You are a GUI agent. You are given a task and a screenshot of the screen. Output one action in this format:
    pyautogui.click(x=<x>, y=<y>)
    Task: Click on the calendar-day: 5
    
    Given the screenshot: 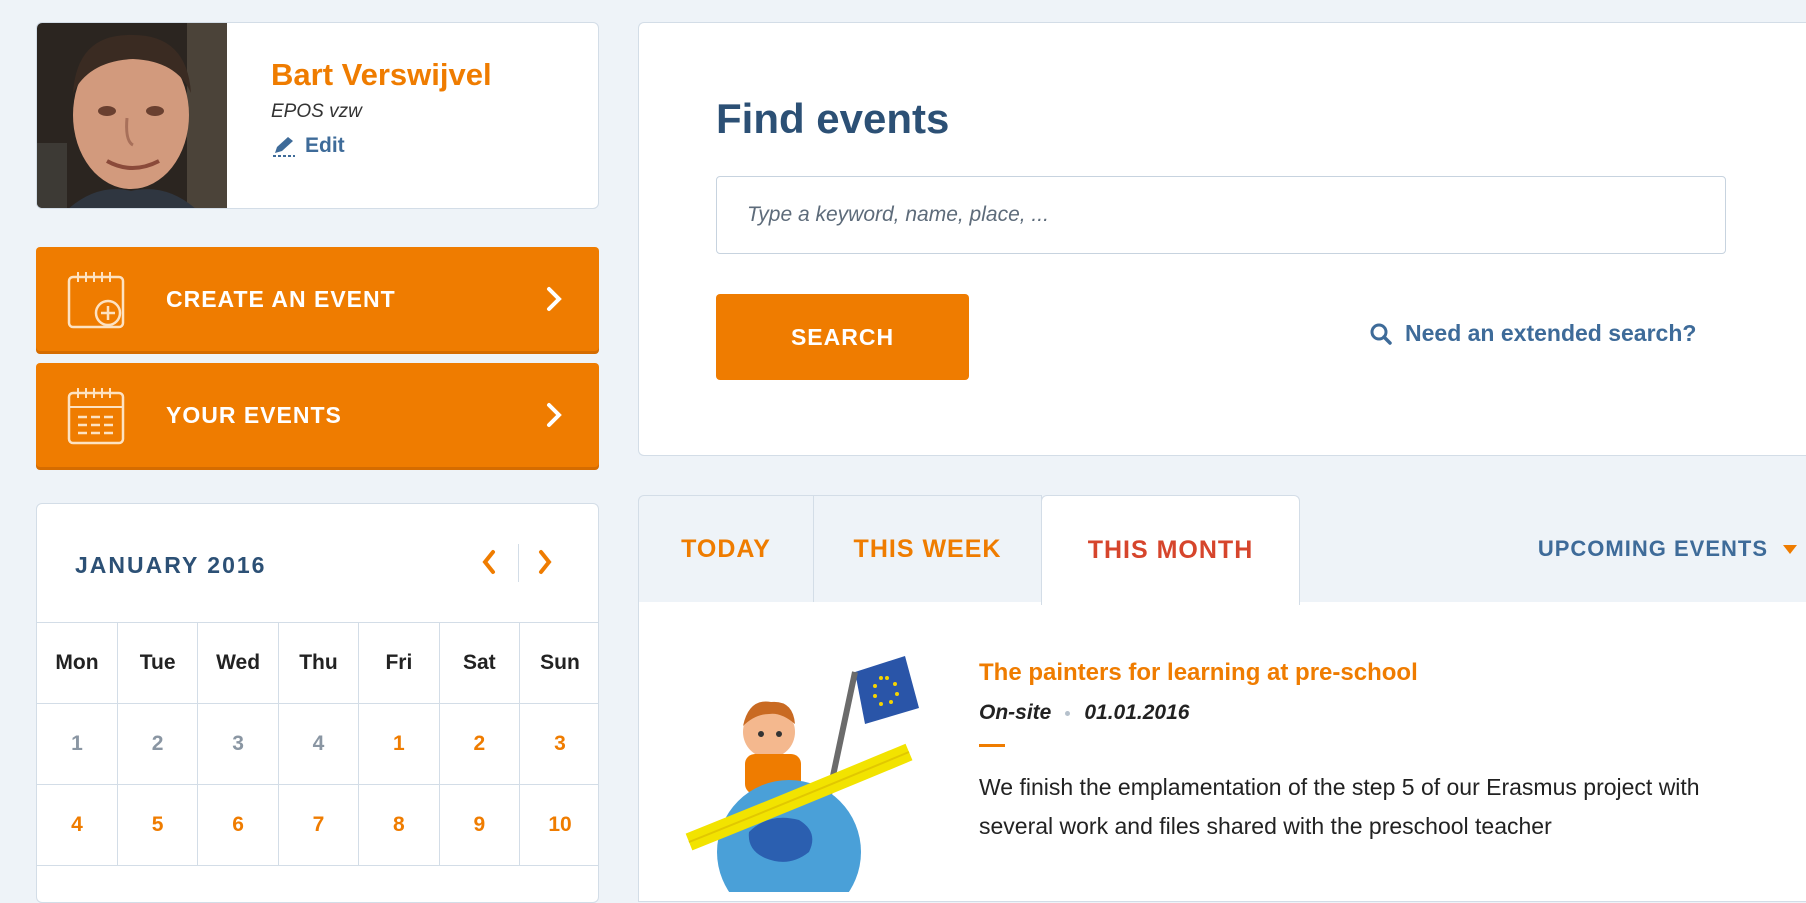 What is the action you would take?
    pyautogui.click(x=157, y=825)
    